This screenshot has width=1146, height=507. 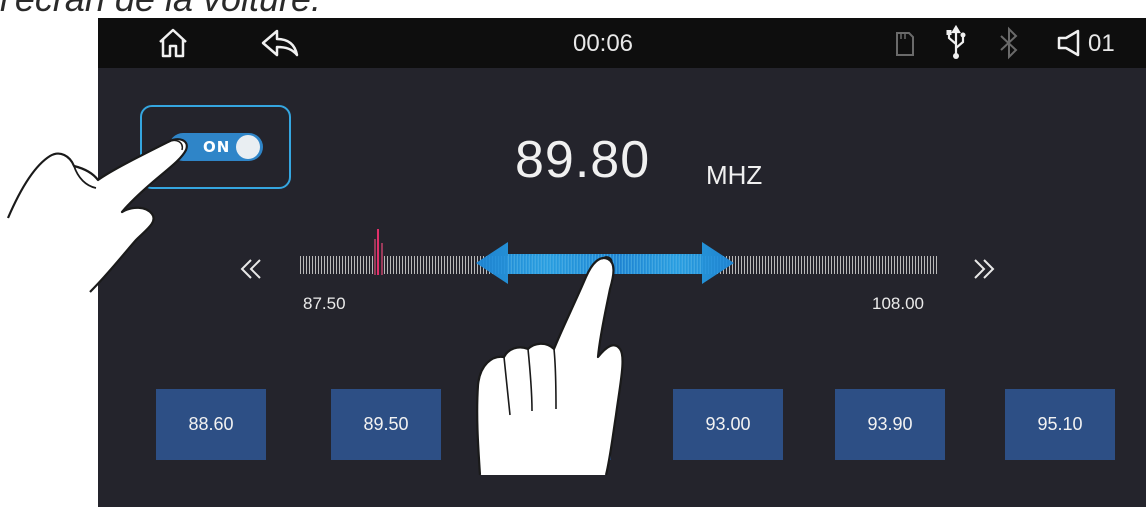 I want to click on range-max-label: 108.00, so click(x=898, y=303).